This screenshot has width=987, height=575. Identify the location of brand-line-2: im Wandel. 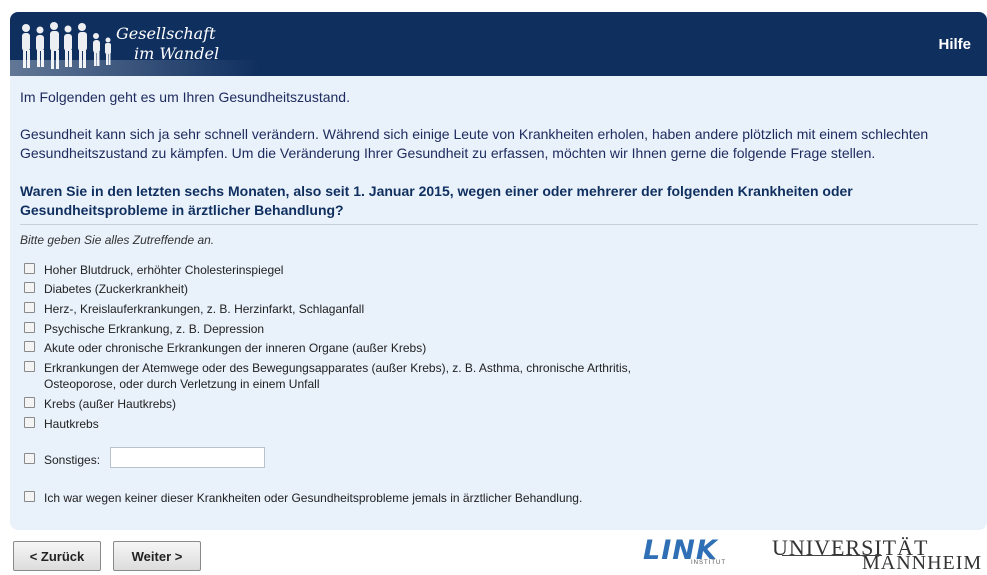
(177, 53).